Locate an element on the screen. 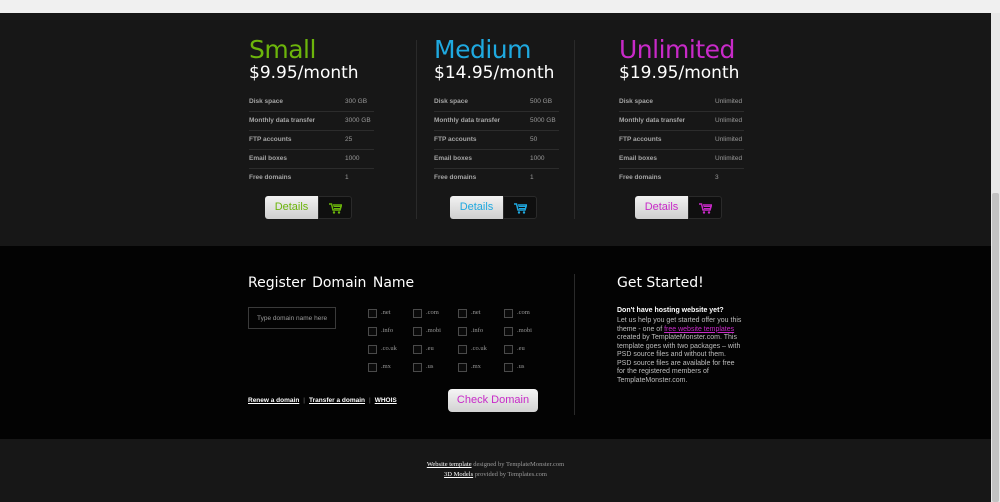 The image size is (1000, 502). tld-label: .eu is located at coordinates (430, 348).